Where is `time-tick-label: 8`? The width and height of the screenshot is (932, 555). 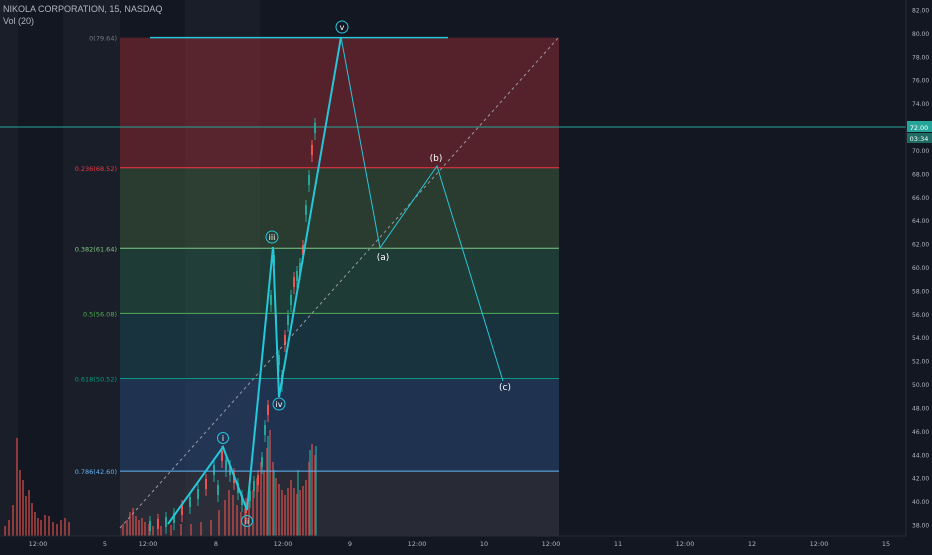 time-tick-label: 8 is located at coordinates (216, 544).